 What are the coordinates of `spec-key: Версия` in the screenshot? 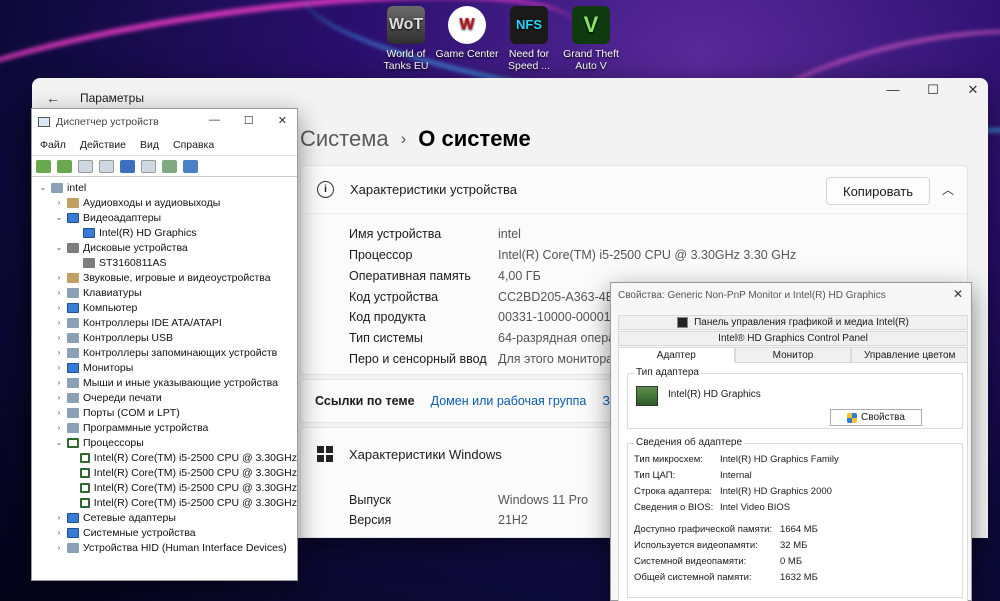 It's located at (370, 520).